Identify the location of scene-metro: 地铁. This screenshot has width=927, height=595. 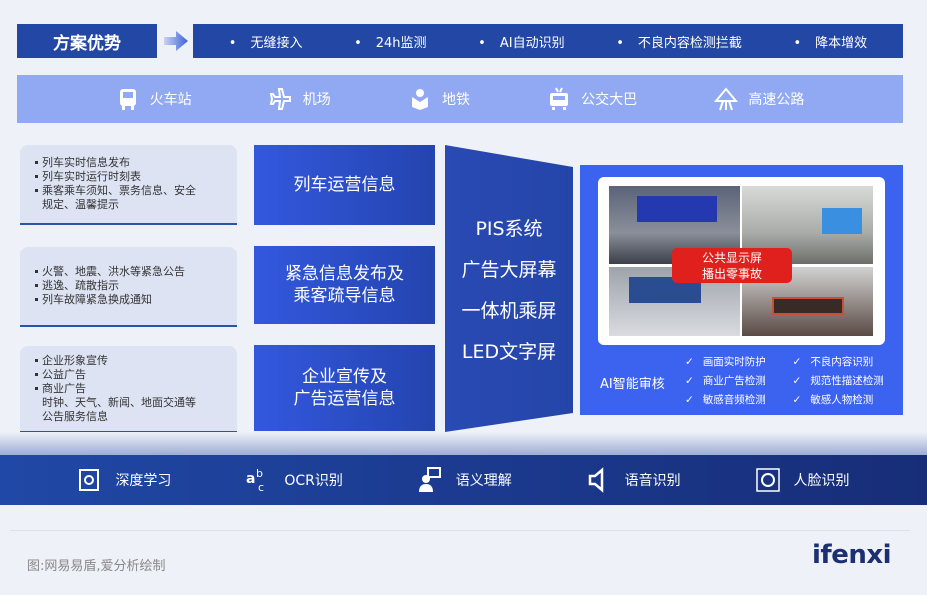
(439, 99).